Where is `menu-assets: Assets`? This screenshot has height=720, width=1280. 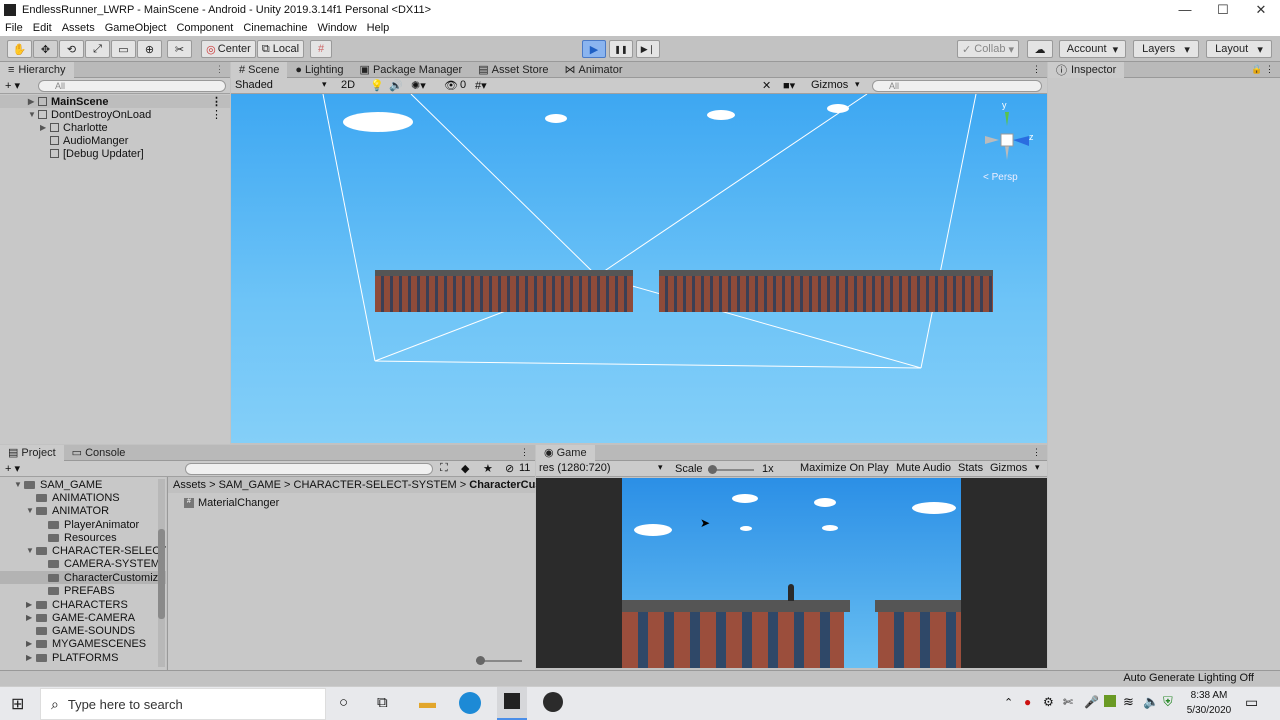
menu-assets: Assets is located at coordinates (78, 28).